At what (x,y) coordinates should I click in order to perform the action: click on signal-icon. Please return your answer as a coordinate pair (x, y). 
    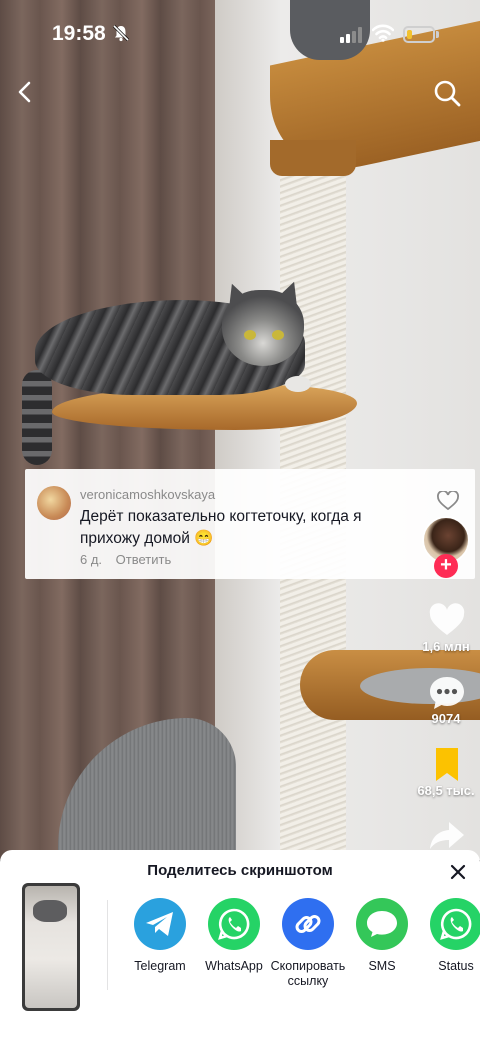
    Looking at the image, I should click on (351, 35).